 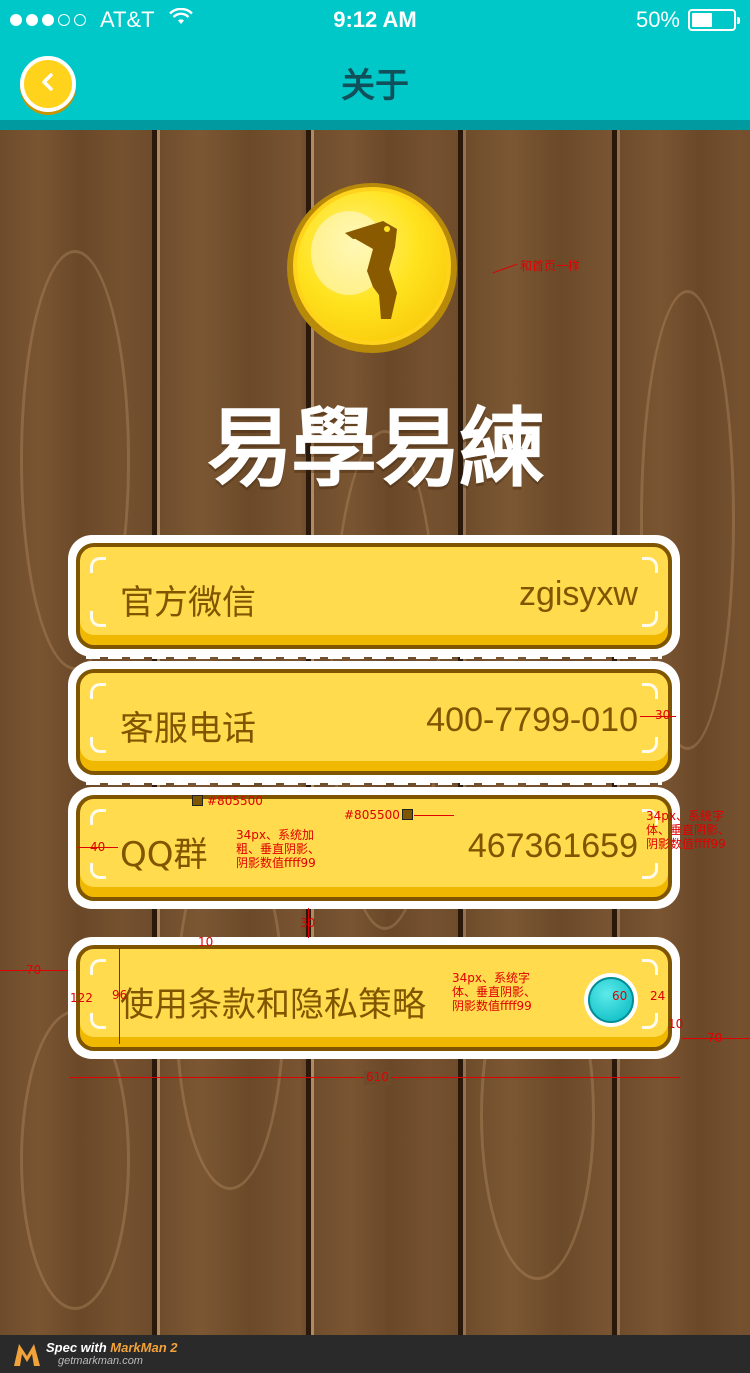 I want to click on page-title: 关于, so click(x=375, y=86).